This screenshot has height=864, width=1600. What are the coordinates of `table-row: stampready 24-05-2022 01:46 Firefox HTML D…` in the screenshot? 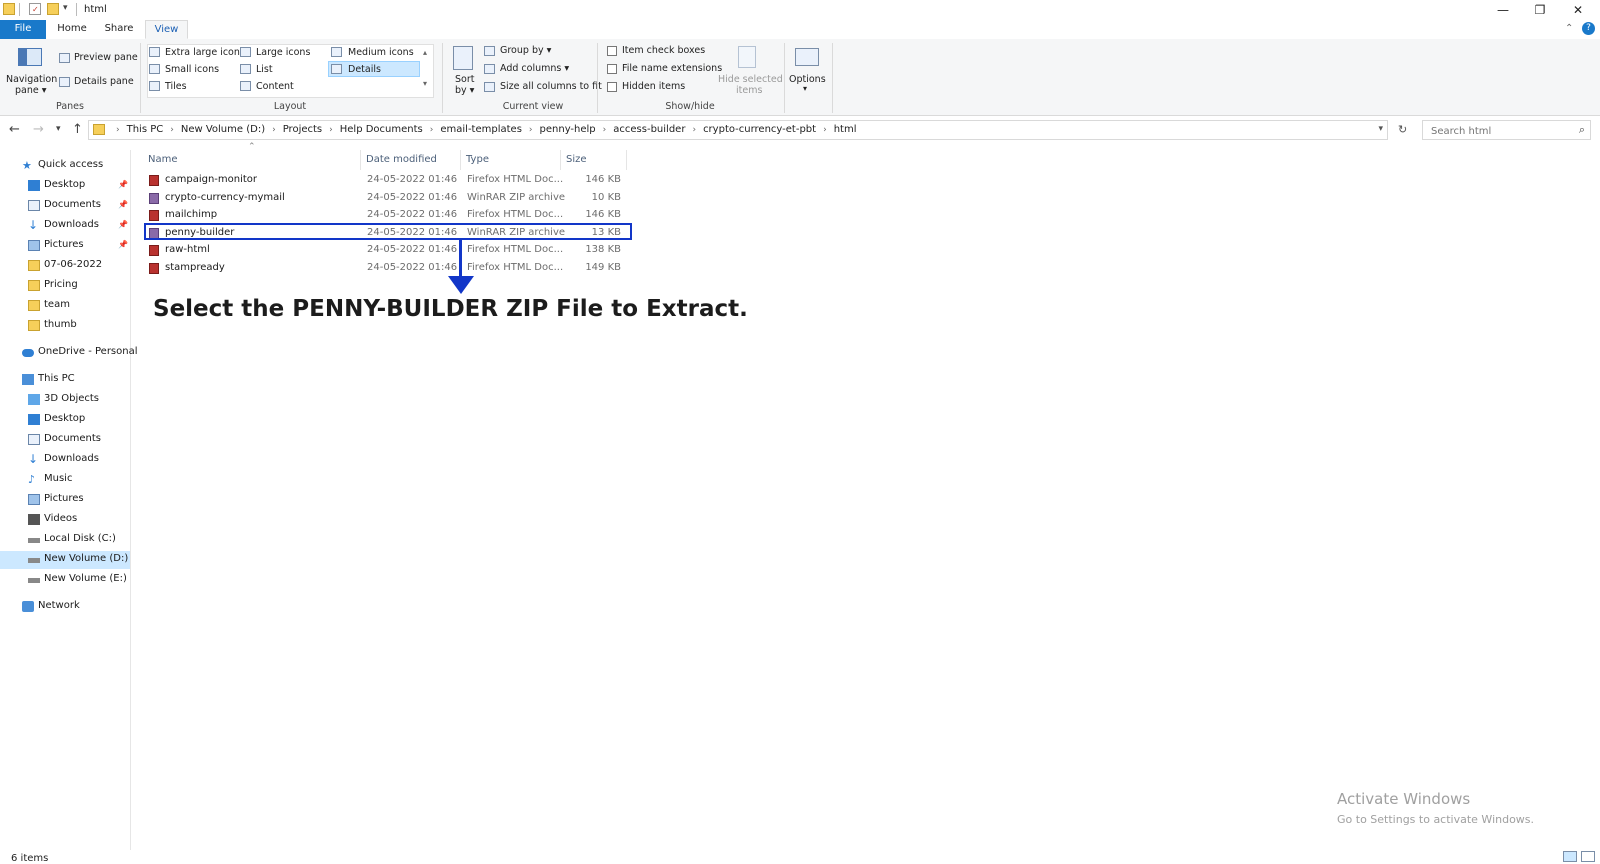 It's located at (386, 268).